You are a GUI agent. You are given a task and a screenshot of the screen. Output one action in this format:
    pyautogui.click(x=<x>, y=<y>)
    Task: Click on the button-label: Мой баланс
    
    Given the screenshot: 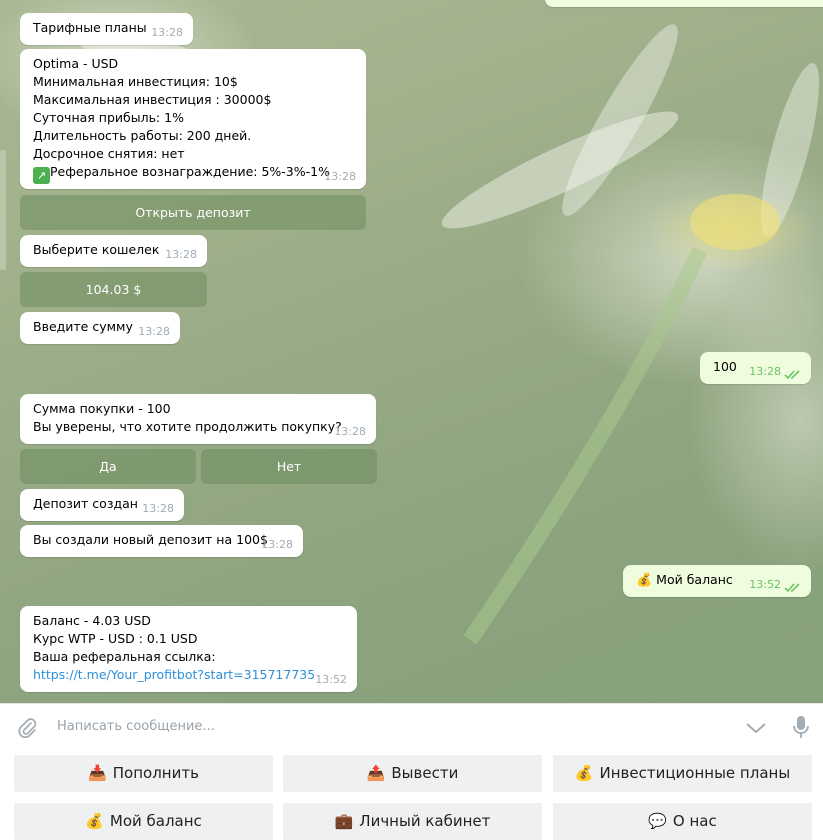 What is the action you would take?
    pyautogui.click(x=155, y=821)
    